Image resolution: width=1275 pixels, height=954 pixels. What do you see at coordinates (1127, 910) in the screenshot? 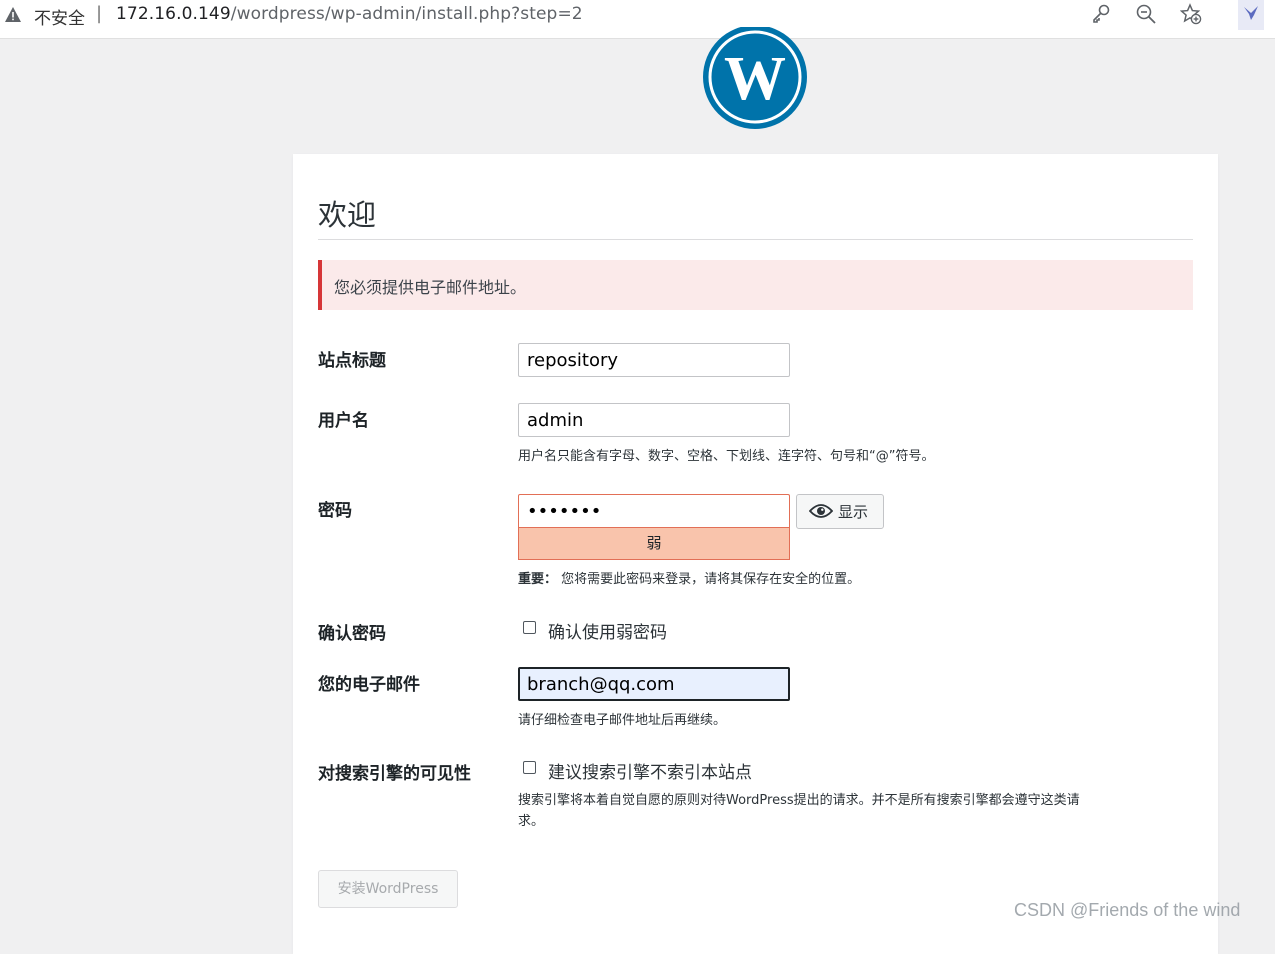
I see `csdn-watermark: CSDN @Friends of the wind` at bounding box center [1127, 910].